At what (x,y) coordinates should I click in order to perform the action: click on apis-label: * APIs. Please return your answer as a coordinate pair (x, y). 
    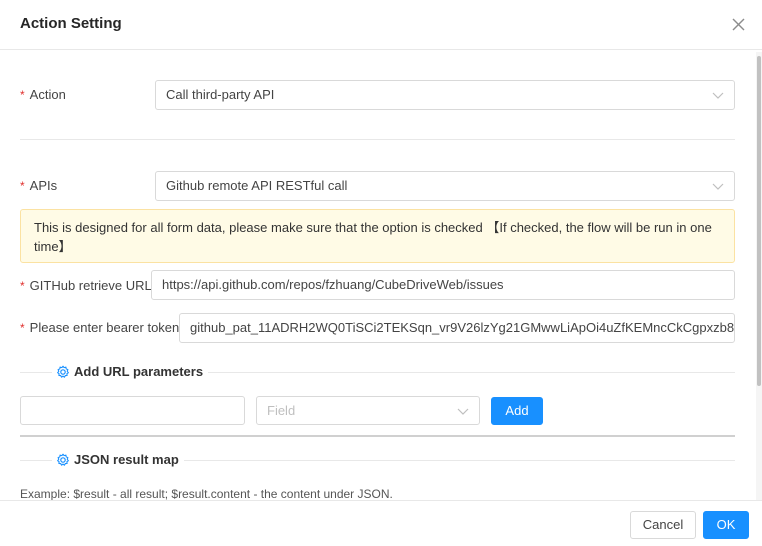
    Looking at the image, I should click on (39, 185).